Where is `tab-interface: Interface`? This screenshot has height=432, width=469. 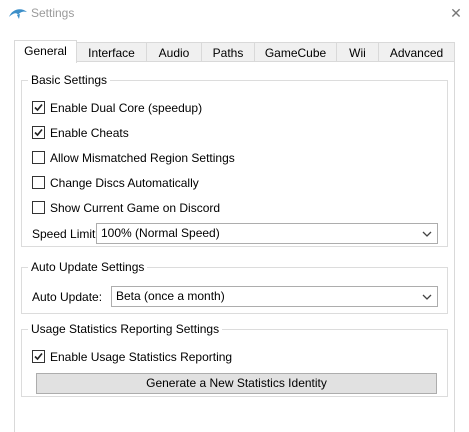 tab-interface: Interface is located at coordinates (111, 52).